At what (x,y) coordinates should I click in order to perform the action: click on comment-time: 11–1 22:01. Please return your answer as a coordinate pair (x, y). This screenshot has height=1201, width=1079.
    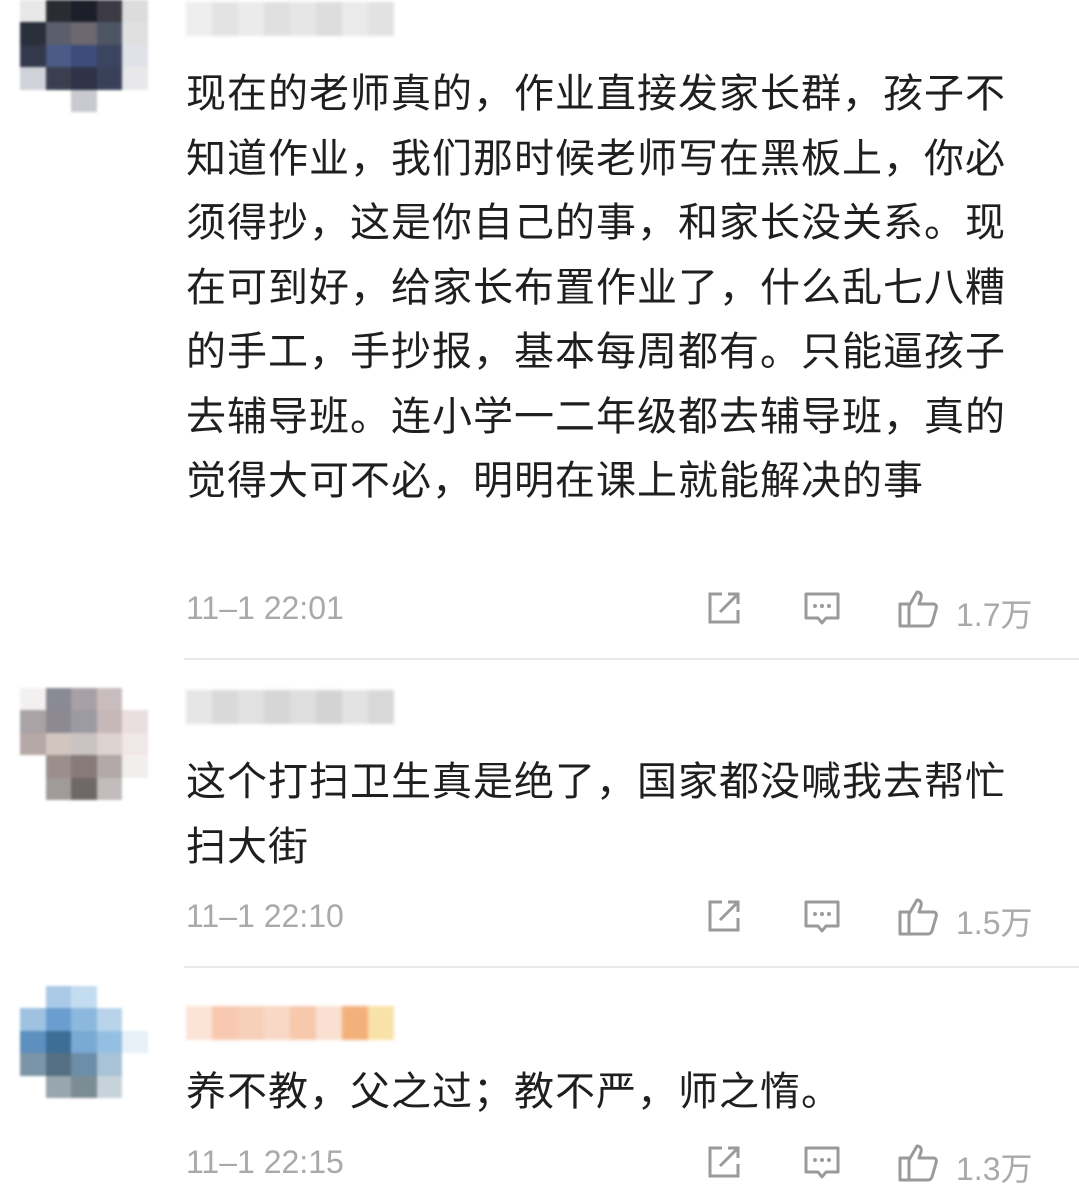
    Looking at the image, I should click on (265, 608).